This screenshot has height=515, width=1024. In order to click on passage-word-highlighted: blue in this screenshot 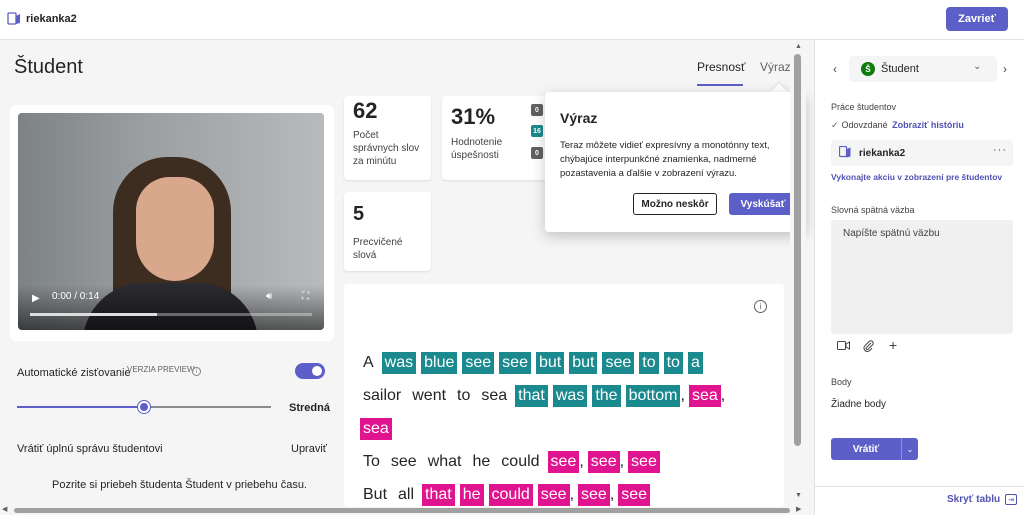, I will do `click(439, 363)`.